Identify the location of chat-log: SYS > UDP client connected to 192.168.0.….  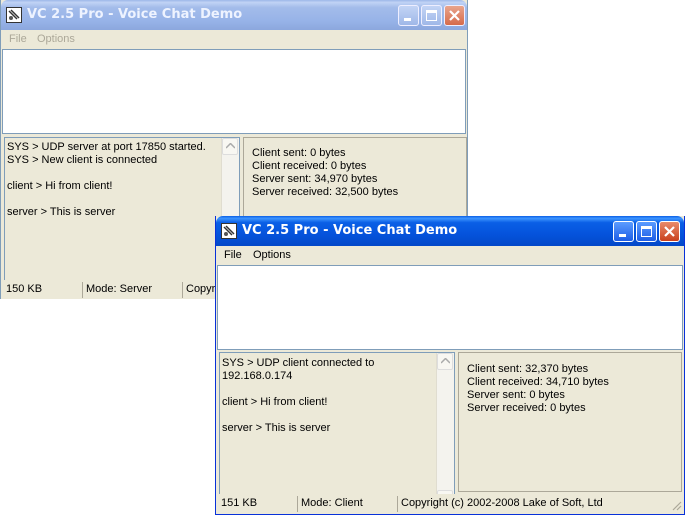
(337, 430).